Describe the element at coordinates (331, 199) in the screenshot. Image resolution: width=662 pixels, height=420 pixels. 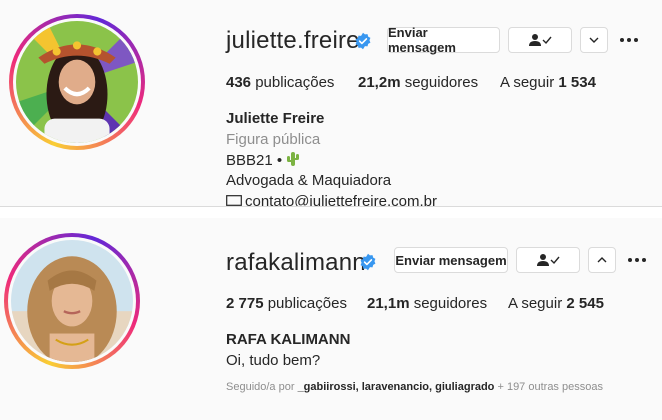
I see `contact-email-link: contato@juliettefreire.com.br` at that location.